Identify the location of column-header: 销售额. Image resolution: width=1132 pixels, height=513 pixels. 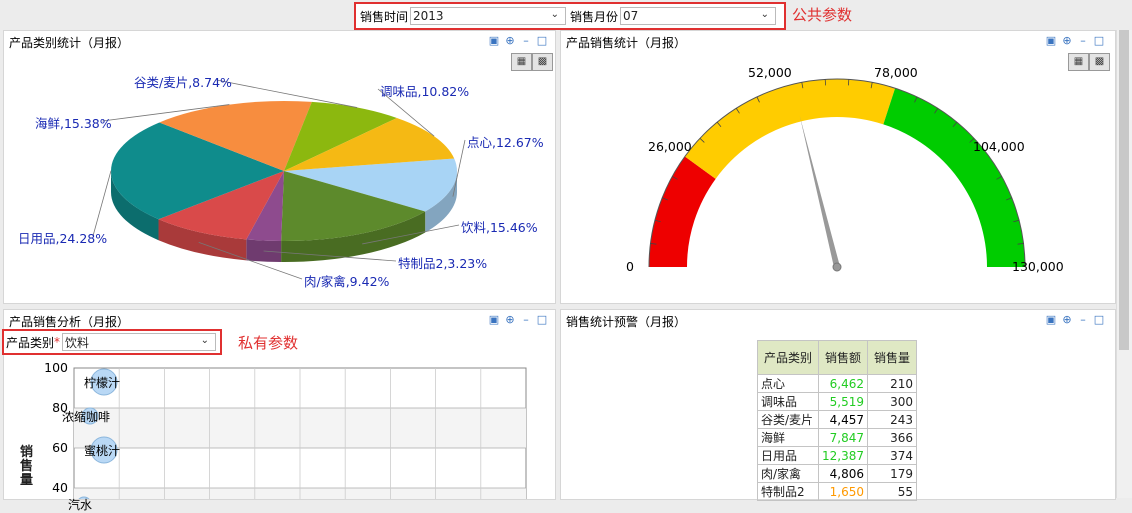
(843, 358).